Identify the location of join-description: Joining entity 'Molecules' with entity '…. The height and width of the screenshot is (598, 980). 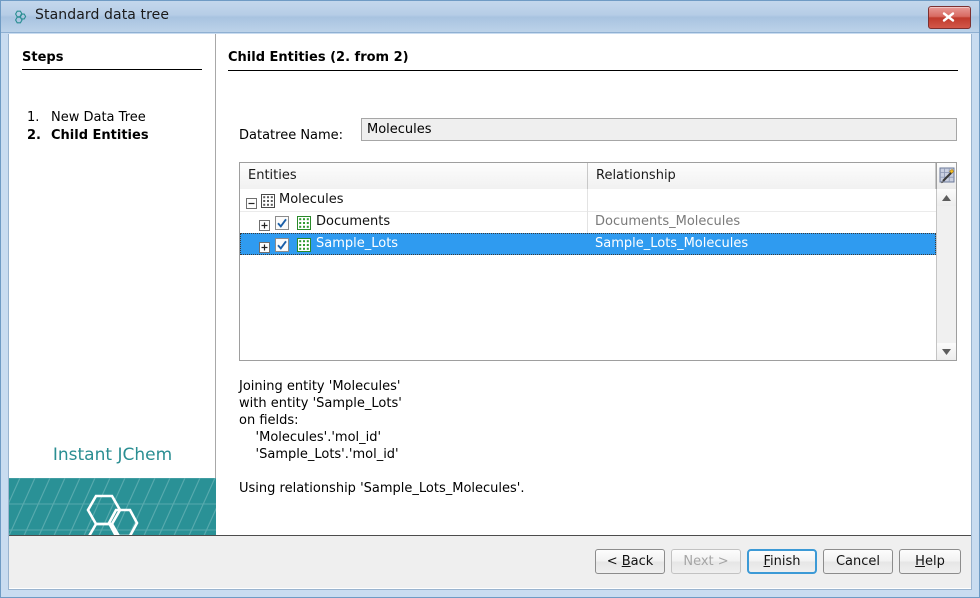
(382, 437).